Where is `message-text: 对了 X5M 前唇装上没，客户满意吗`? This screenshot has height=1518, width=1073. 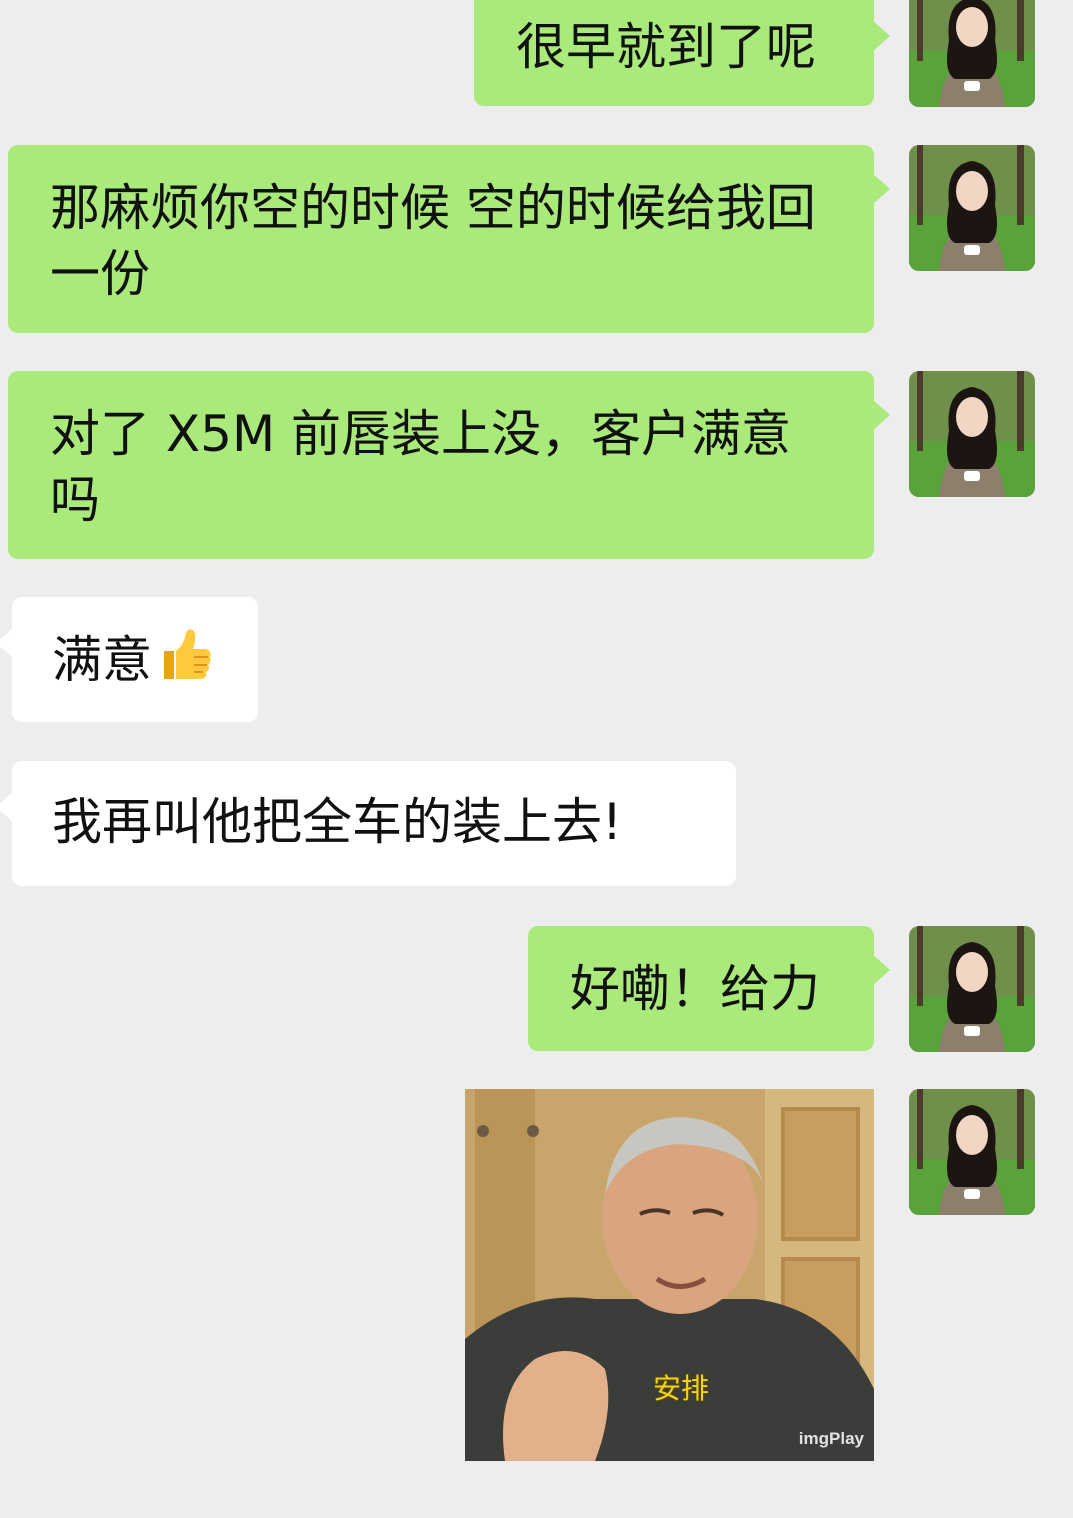 message-text: 对了 X5M 前唇装上没，客户满意吗 is located at coordinates (420, 467).